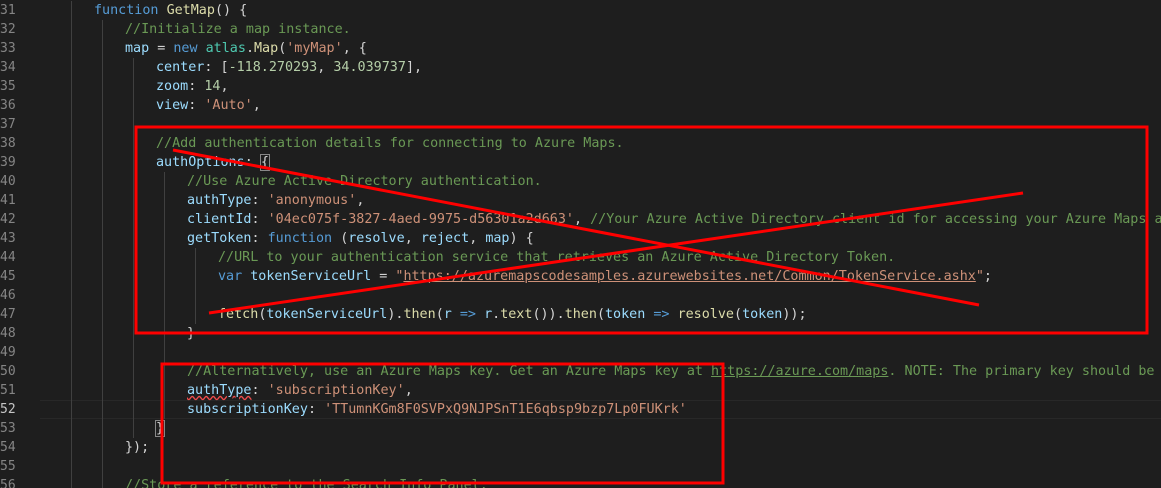 This screenshot has width=1161, height=488. Describe the element at coordinates (521, 238) in the screenshot. I see `code-token: ) {` at that location.